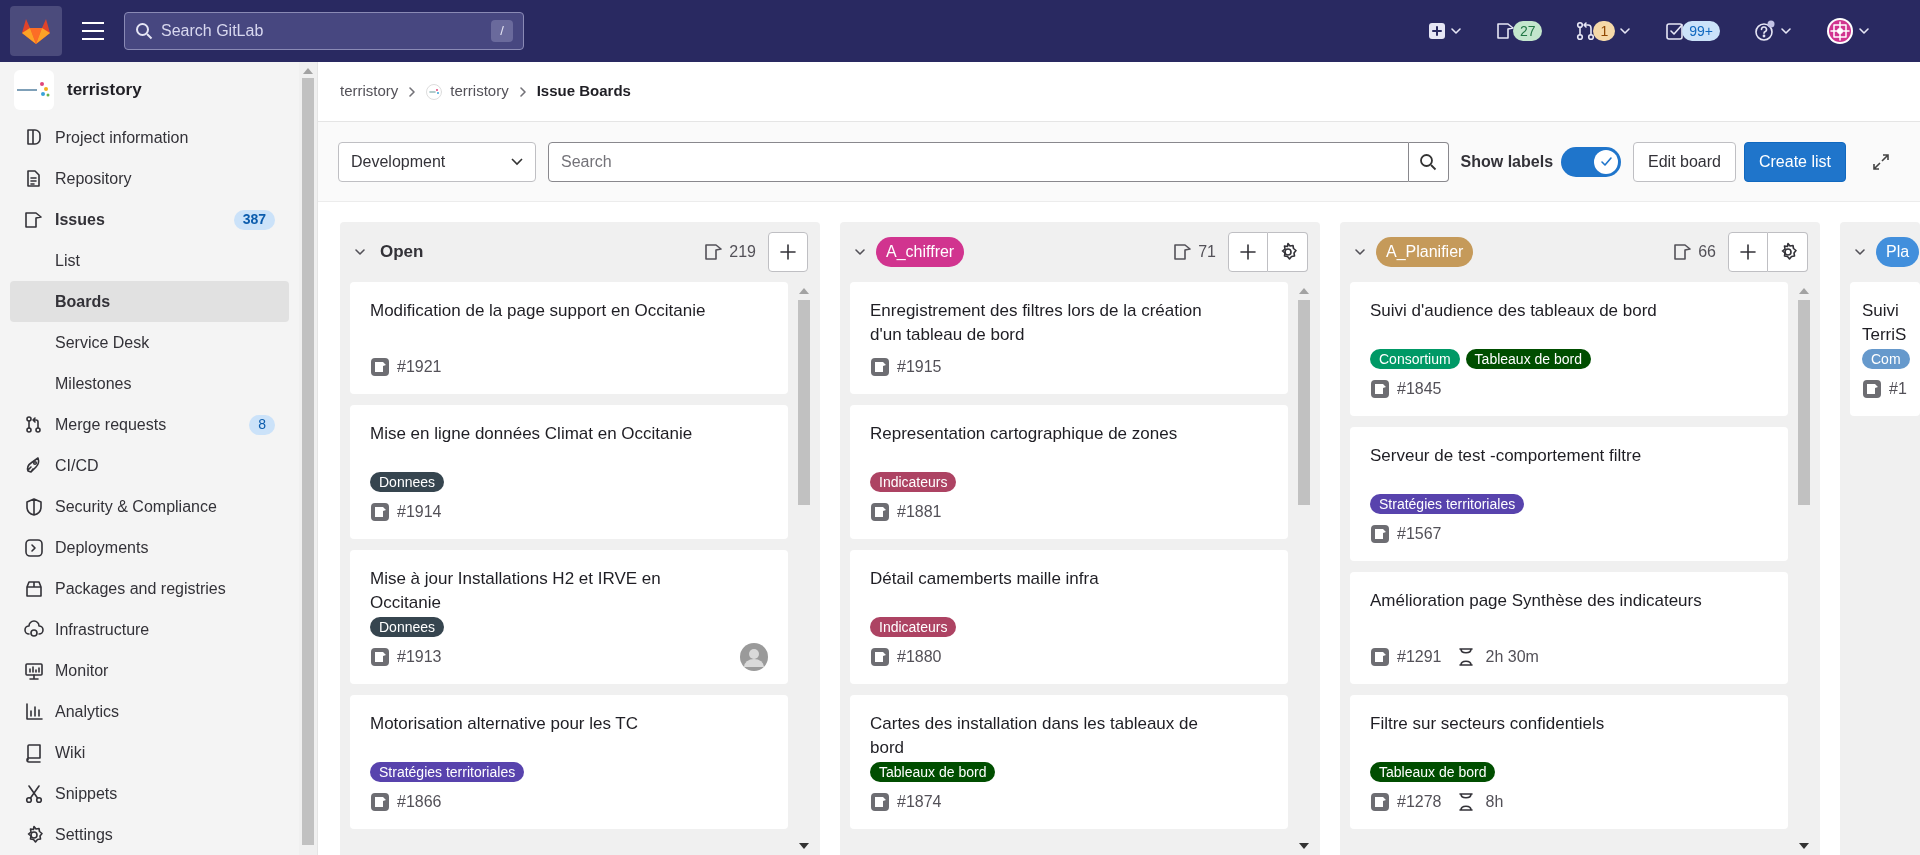 The image size is (1920, 855). Describe the element at coordinates (149, 219) in the screenshot. I see `sidebar-item: Issues 387` at that location.